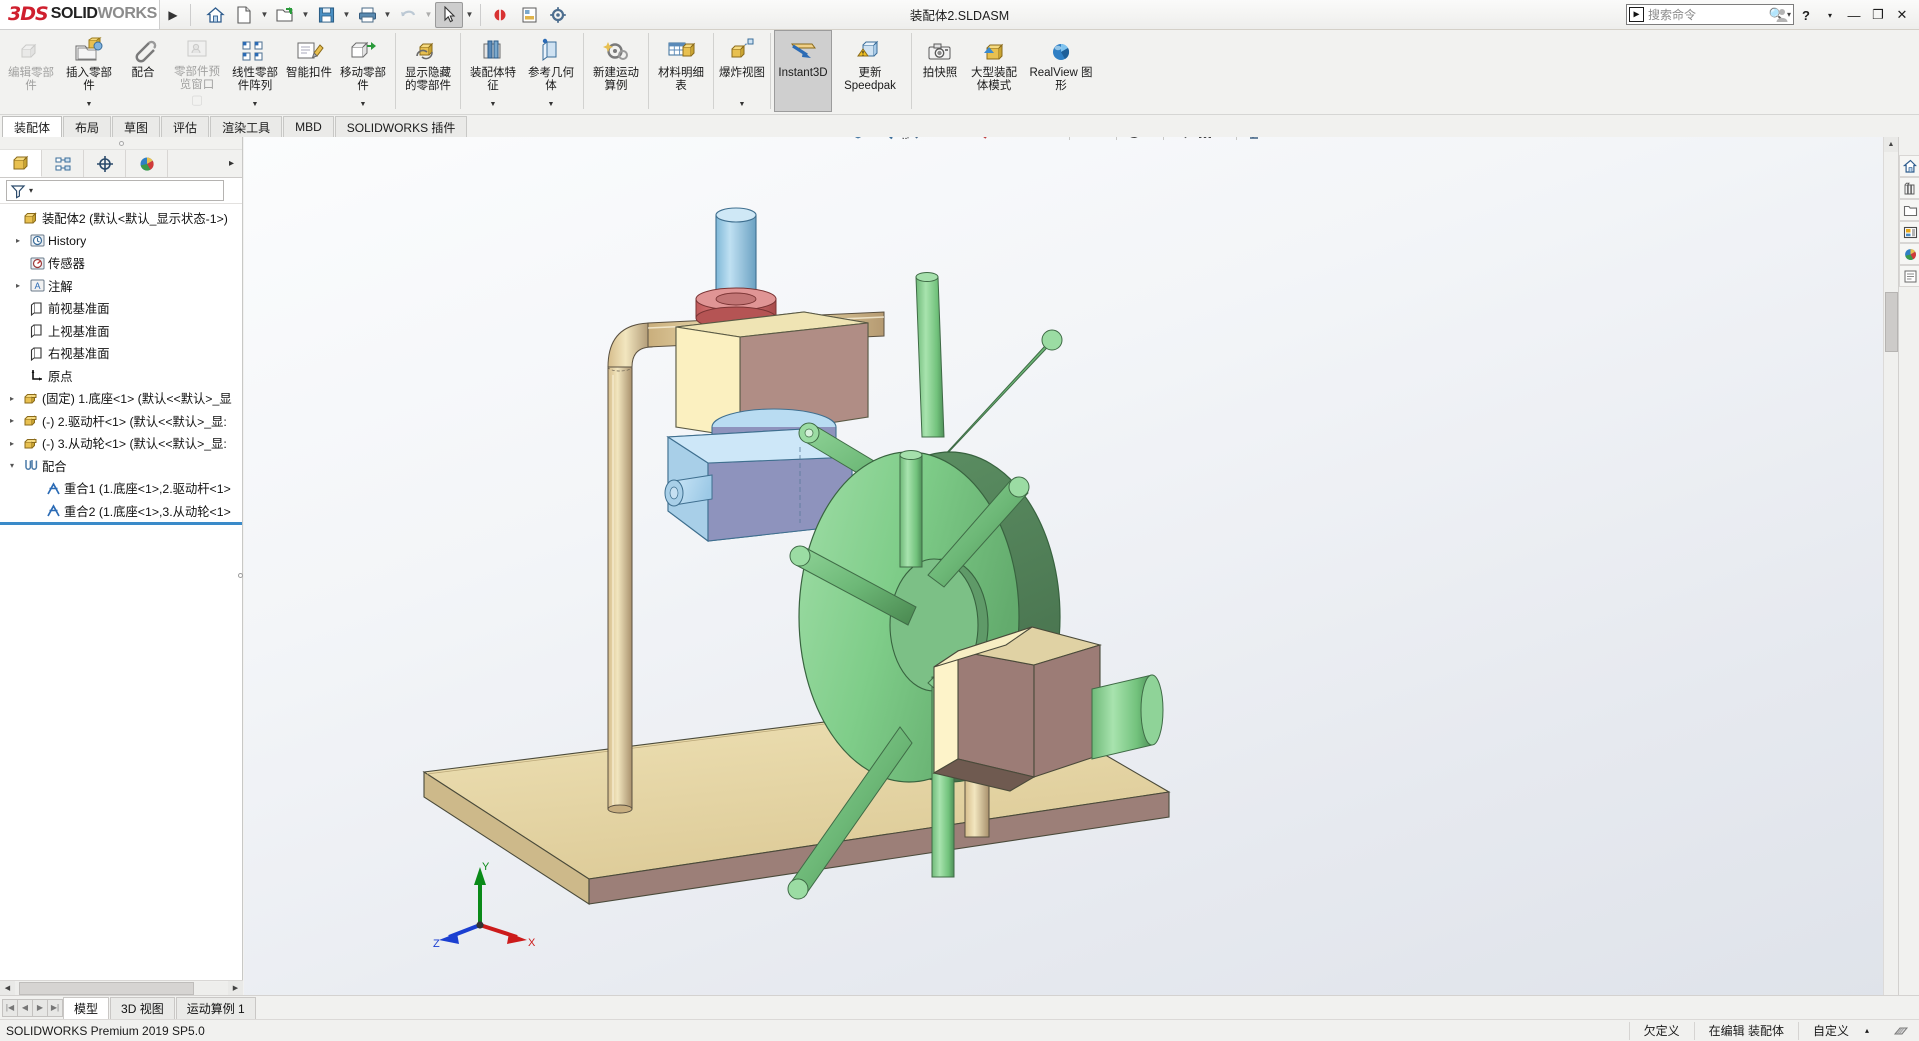 This screenshot has height=1041, width=1919. Describe the element at coordinates (121, 376) in the screenshot. I see `tree-item-origin: 原点` at that location.